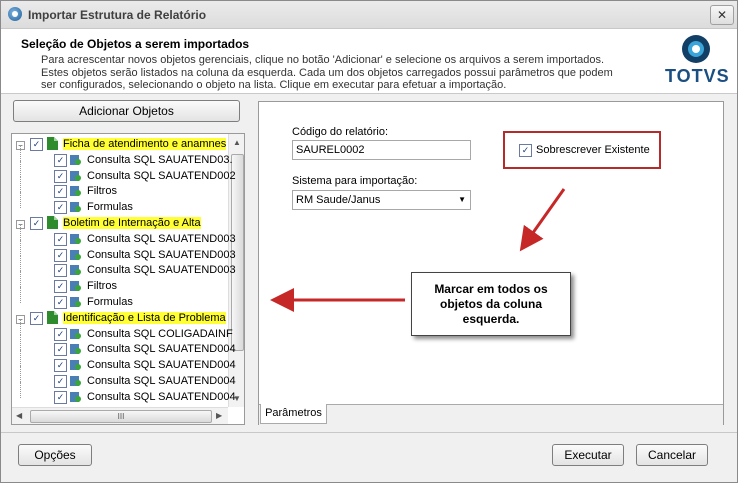 The width and height of the screenshot is (738, 483). What do you see at coordinates (588, 455) in the screenshot?
I see `execute-button: Executar` at bounding box center [588, 455].